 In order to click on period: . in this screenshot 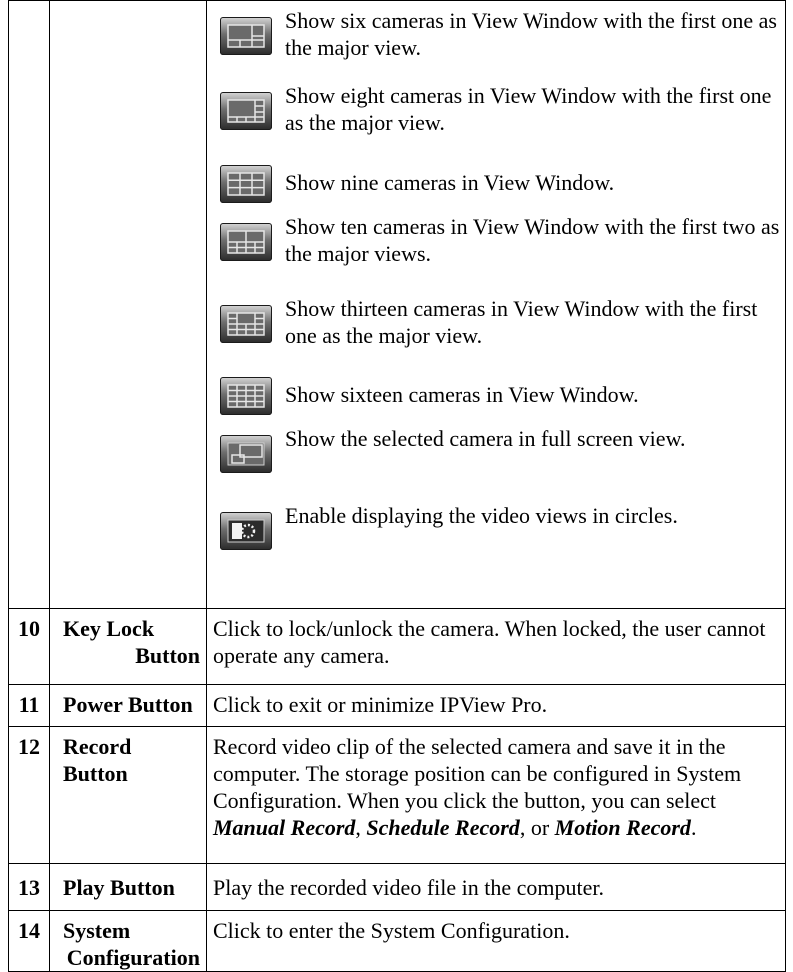, I will do `click(693, 827)`.